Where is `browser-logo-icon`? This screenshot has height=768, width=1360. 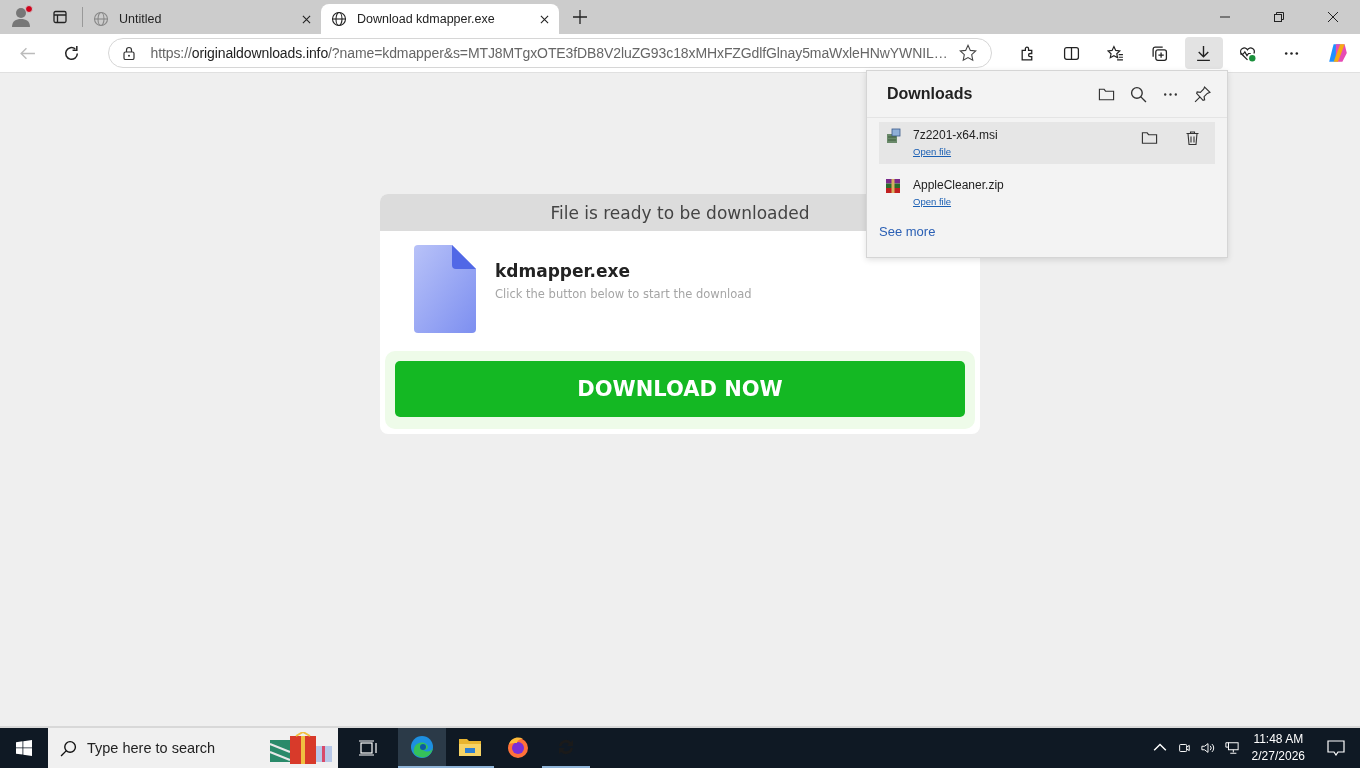
browser-logo-icon is located at coordinates (422, 747).